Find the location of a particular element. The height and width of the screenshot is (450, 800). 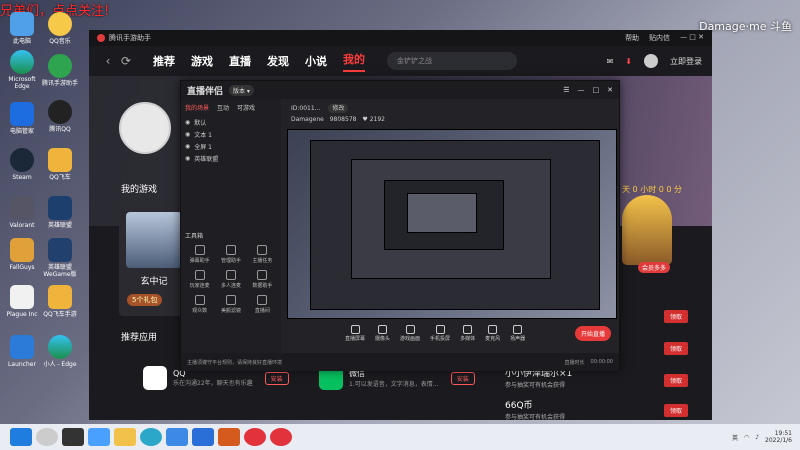

tab-interact: 互动 is located at coordinates (223, 107).